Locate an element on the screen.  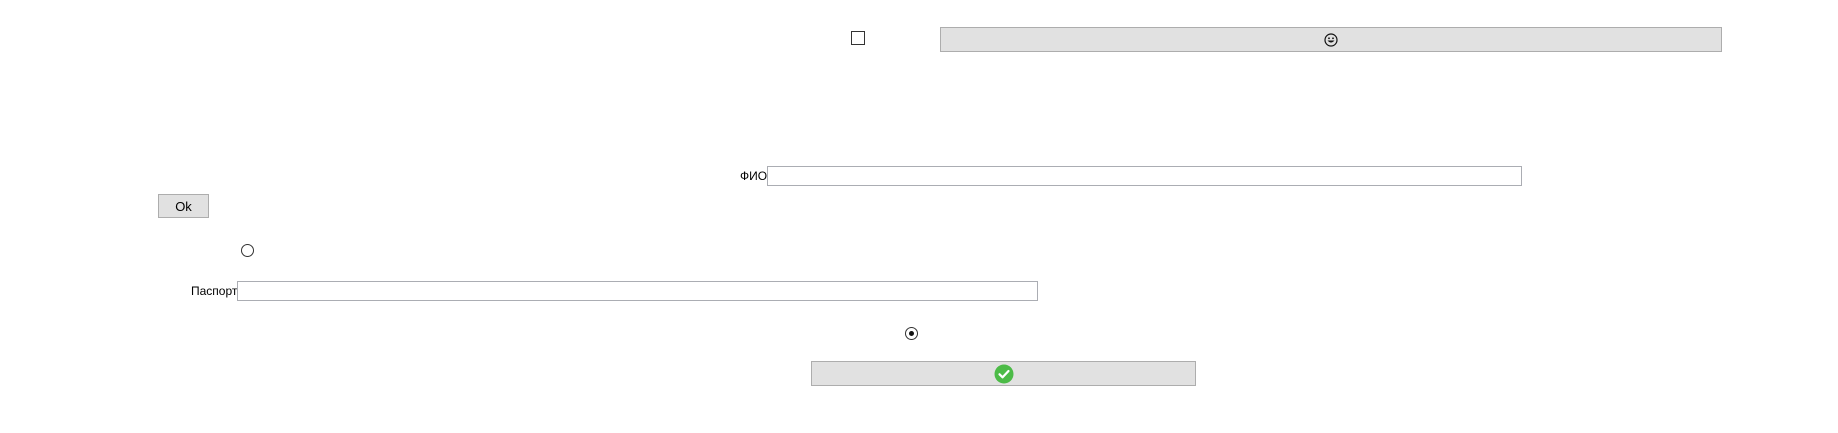
green-check-icon is located at coordinates (1004, 374).